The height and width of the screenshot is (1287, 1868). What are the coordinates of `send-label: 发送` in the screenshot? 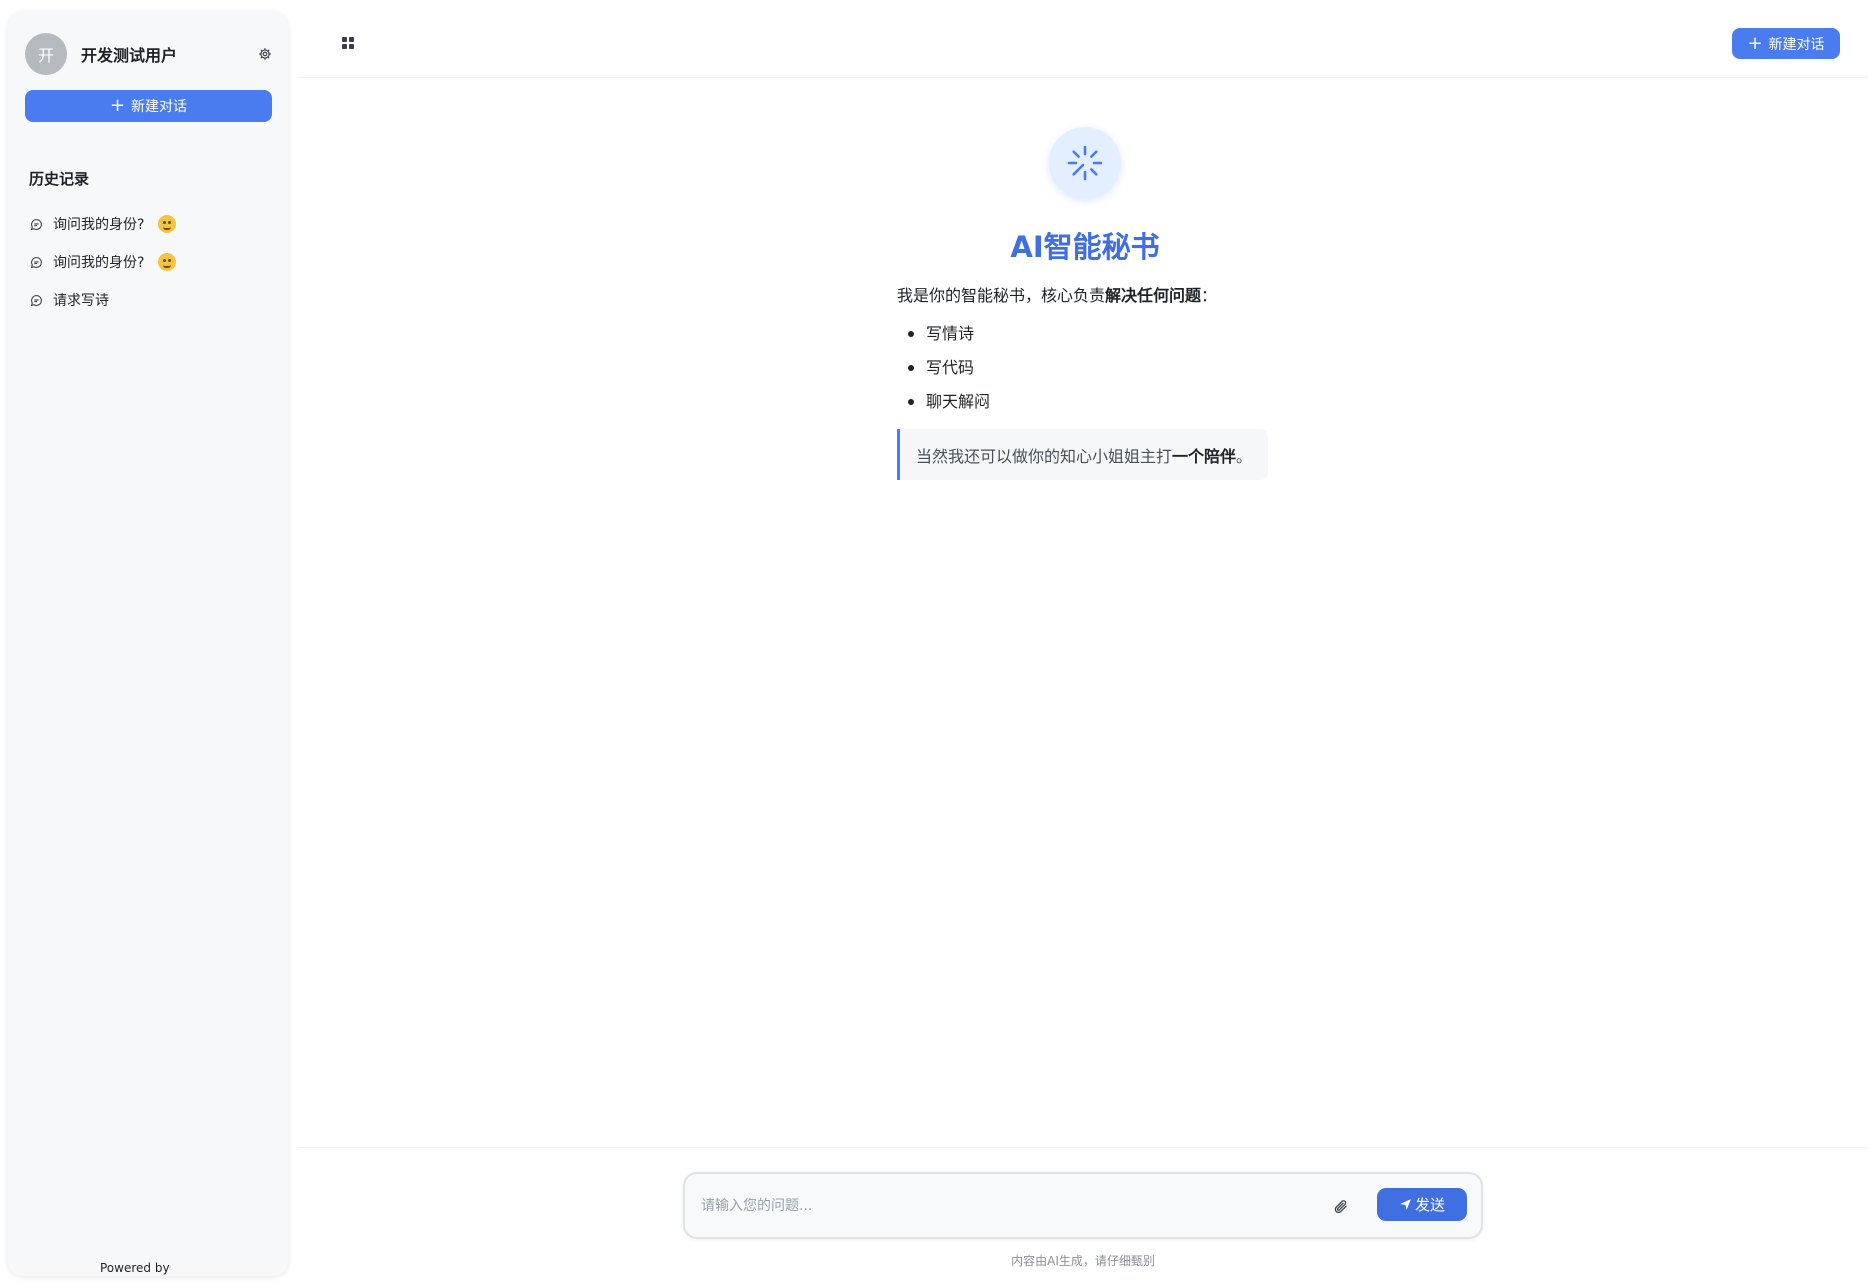 It's located at (1429, 1205).